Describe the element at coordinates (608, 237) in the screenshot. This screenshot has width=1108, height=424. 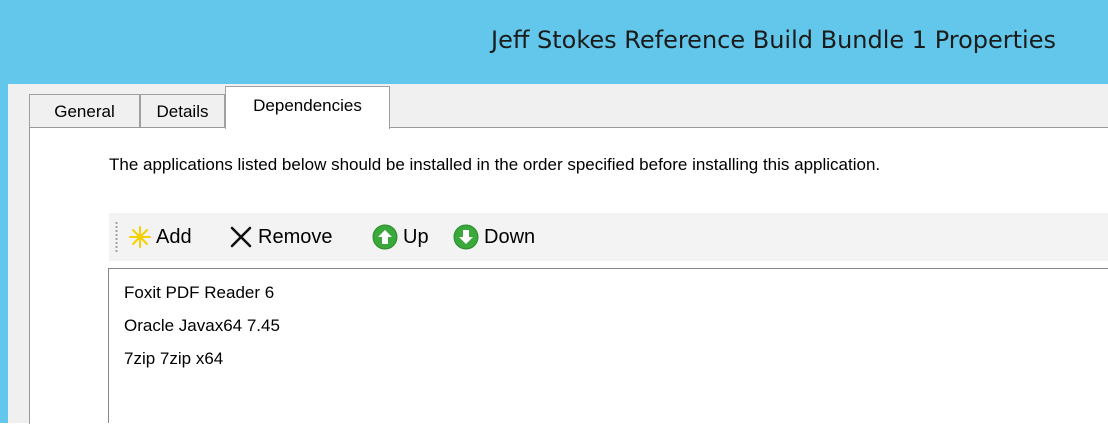
I see `dependencies-toolbar: Add Remove Up Down` at that location.